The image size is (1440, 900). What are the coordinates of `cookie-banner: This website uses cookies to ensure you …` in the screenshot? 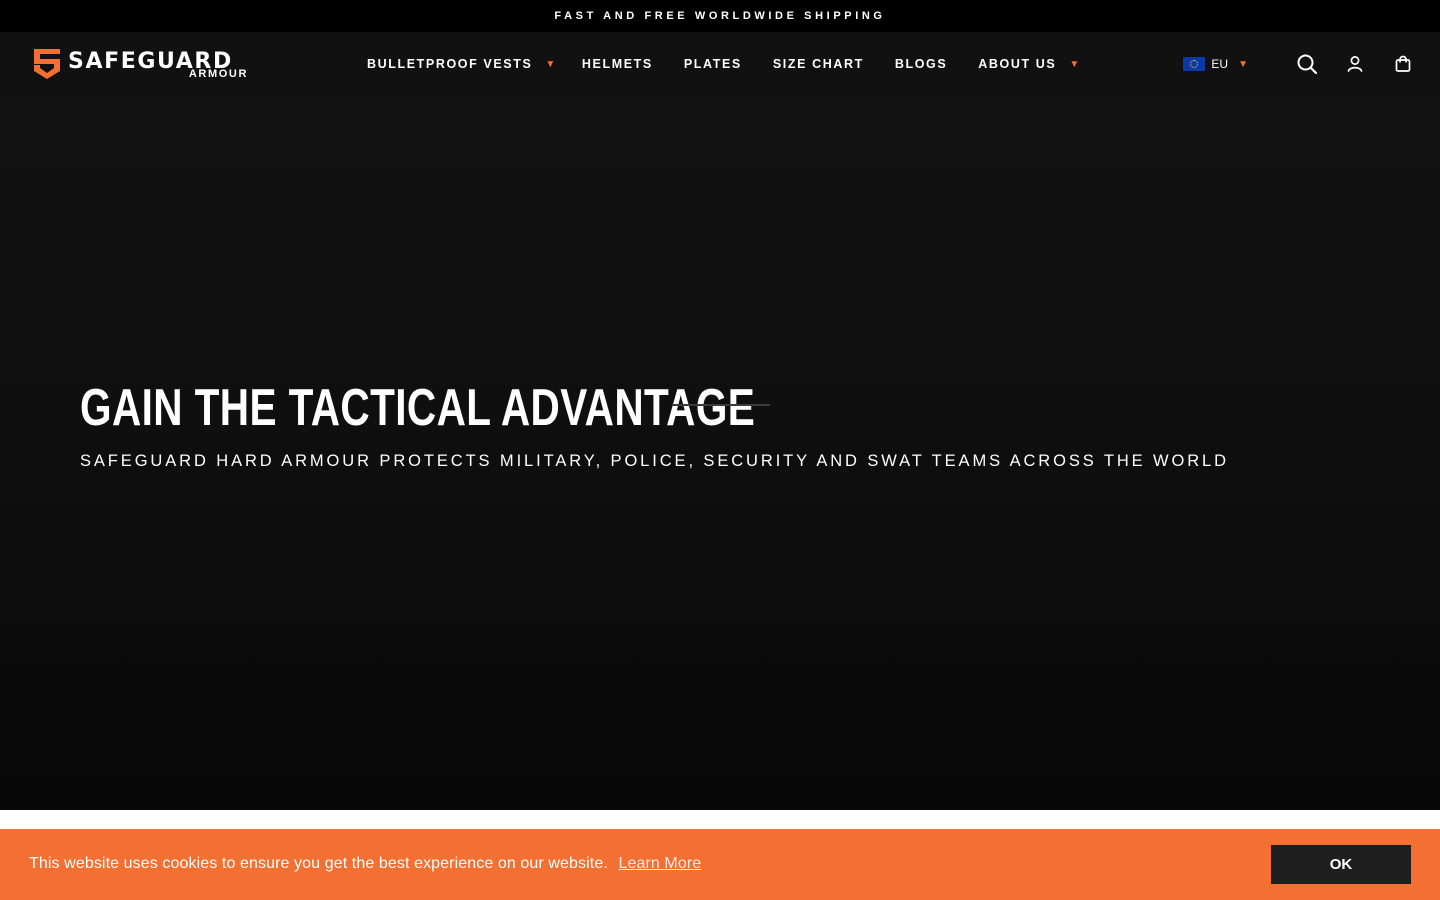 It's located at (720, 864).